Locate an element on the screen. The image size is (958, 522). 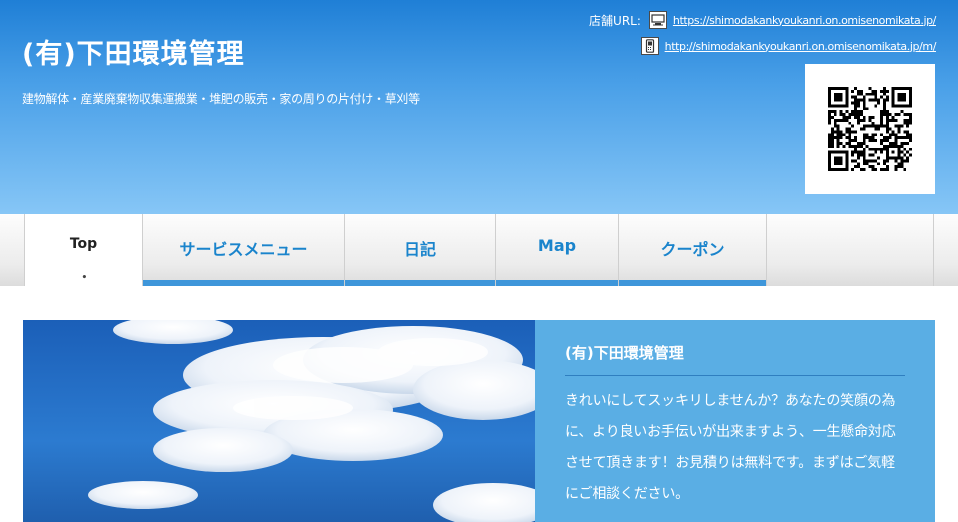
nav-item-map-label: Map is located at coordinates (557, 245).